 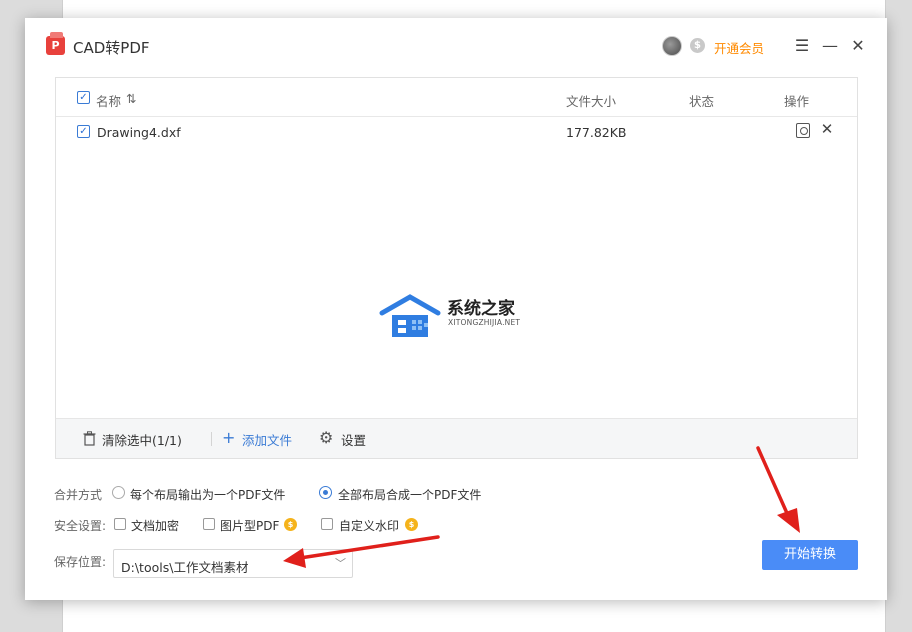 I want to click on toolbar-divider, so click(x=211, y=439).